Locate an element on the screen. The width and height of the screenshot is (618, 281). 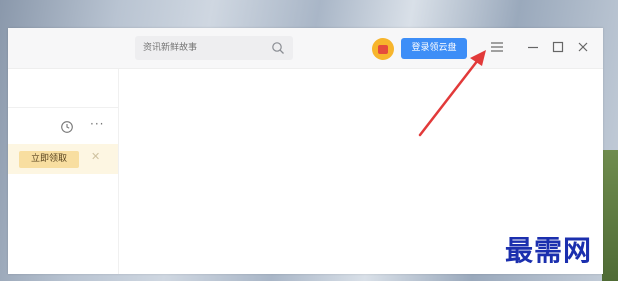
avatar-icon is located at coordinates (383, 49).